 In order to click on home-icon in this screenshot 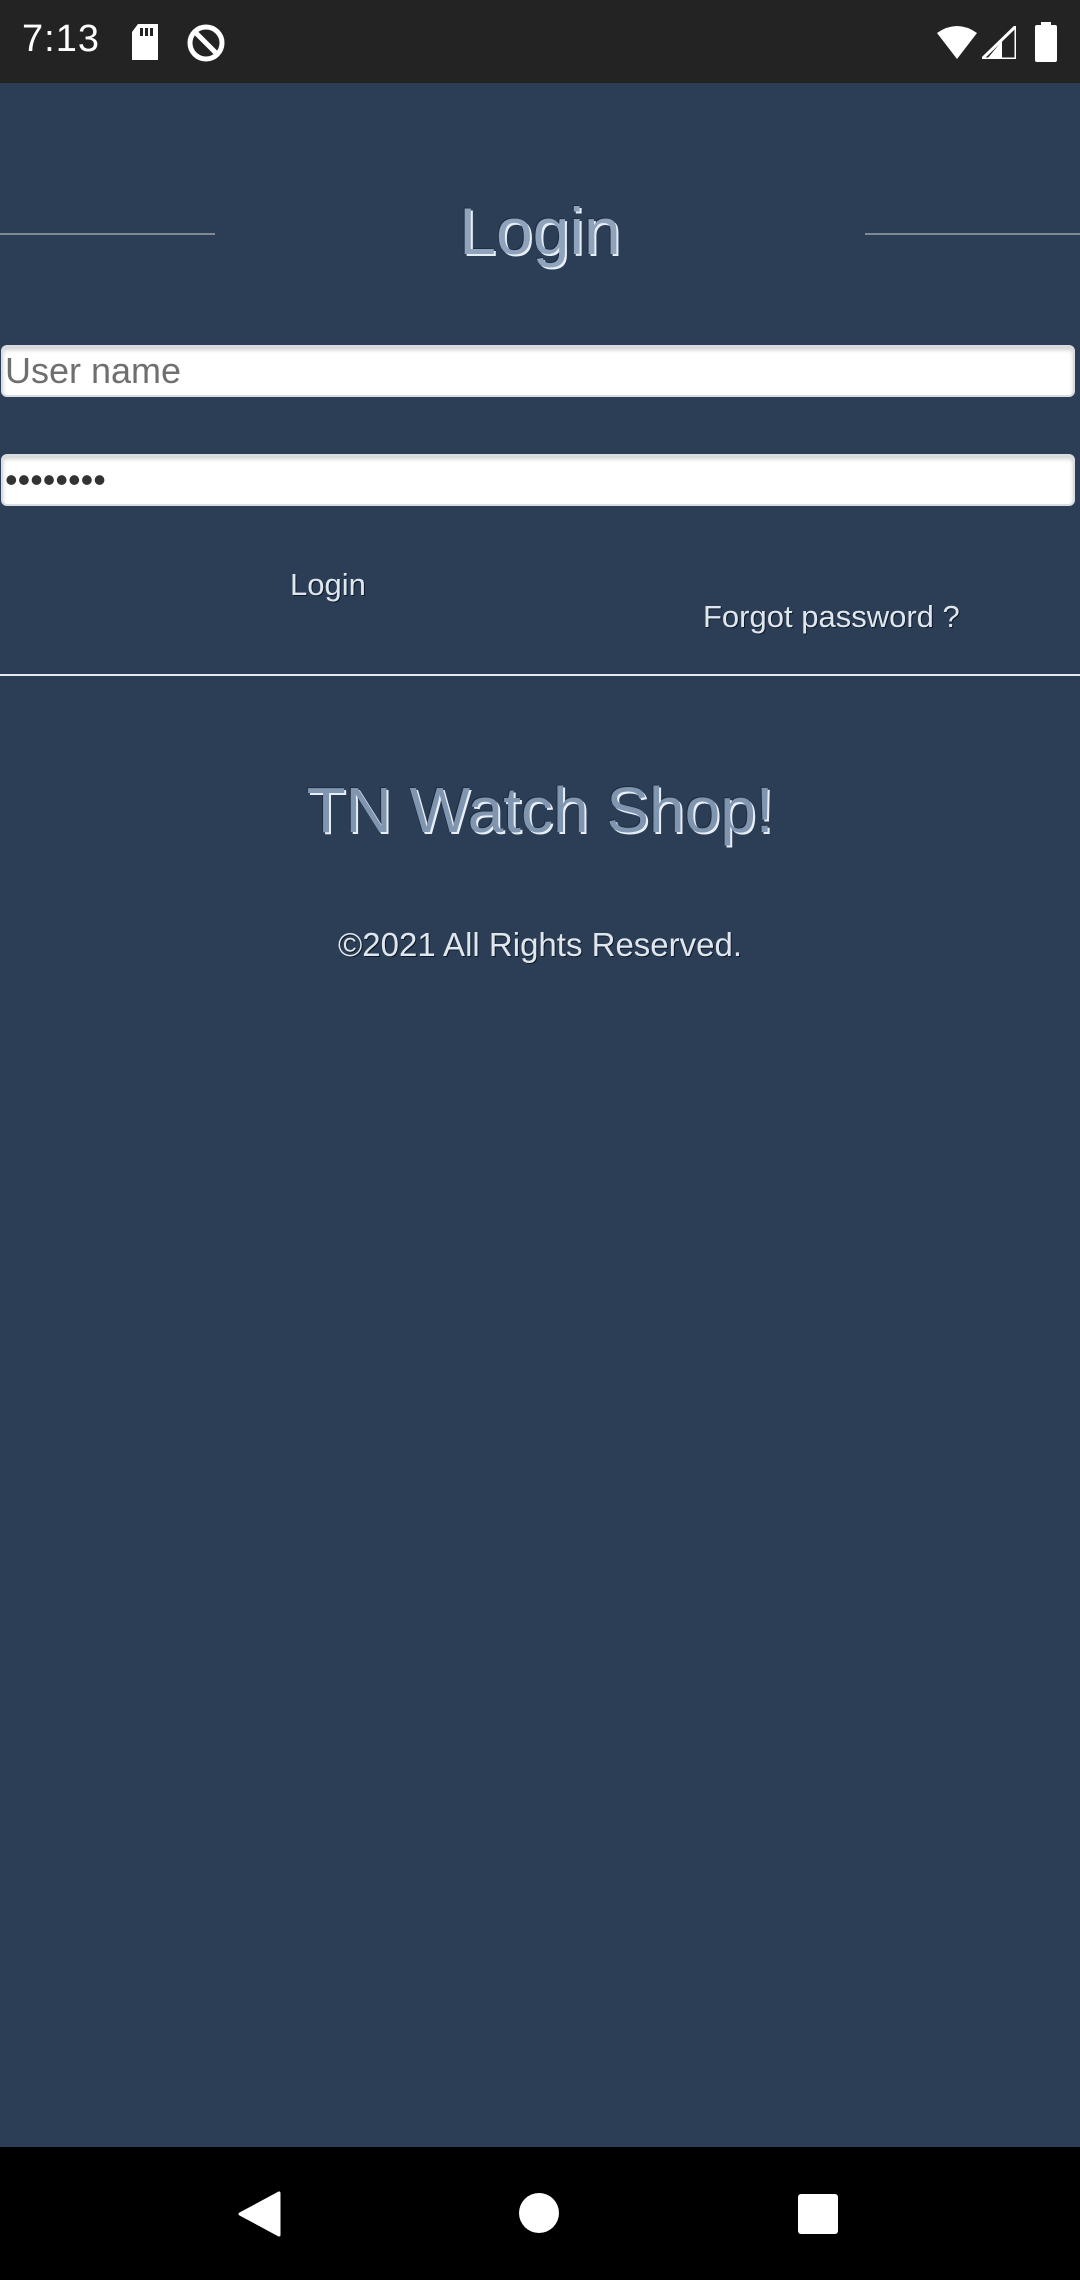, I will do `click(539, 2215)`.